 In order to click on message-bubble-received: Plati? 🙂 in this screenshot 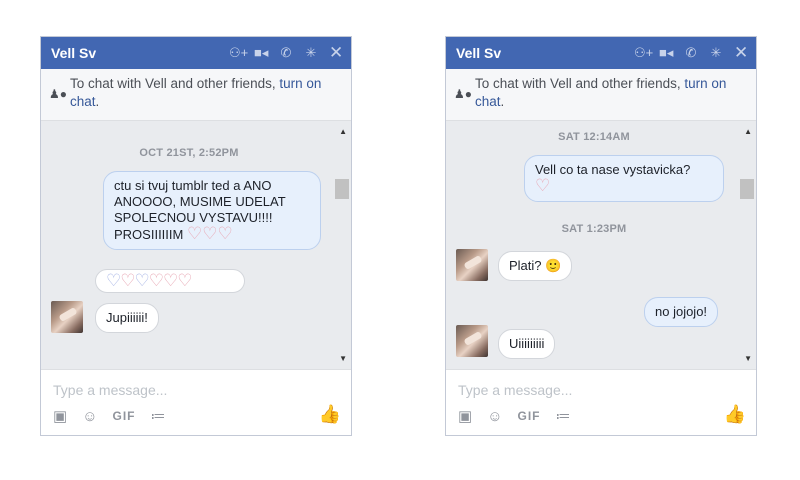, I will do `click(535, 266)`.